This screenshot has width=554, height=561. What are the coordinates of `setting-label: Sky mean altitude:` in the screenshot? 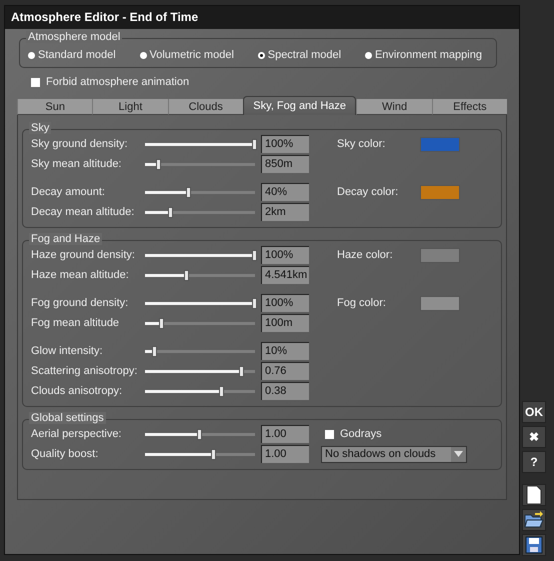 It's located at (76, 164).